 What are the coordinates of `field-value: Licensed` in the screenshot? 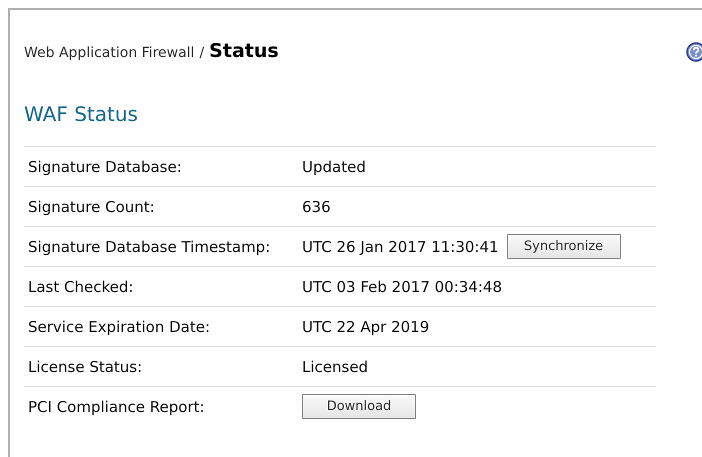 It's located at (335, 367).